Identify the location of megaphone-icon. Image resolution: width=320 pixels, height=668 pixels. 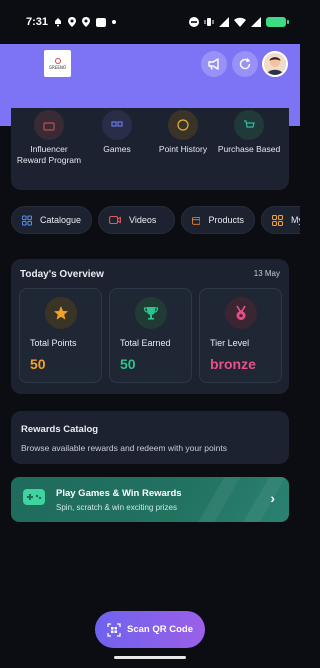
(213, 64).